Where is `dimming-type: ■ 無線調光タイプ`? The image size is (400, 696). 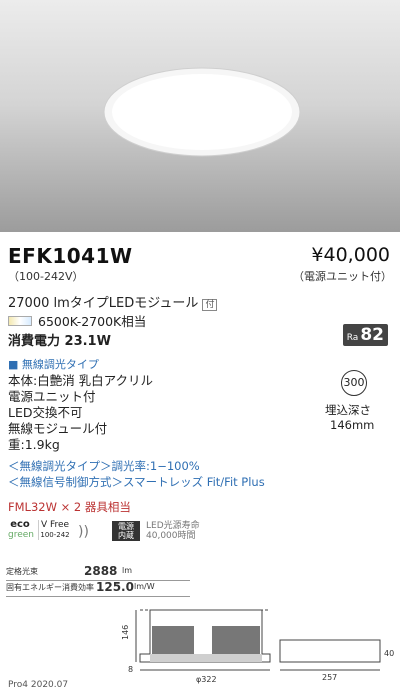 dimming-type: ■ 無線調光タイプ is located at coordinates (53, 364).